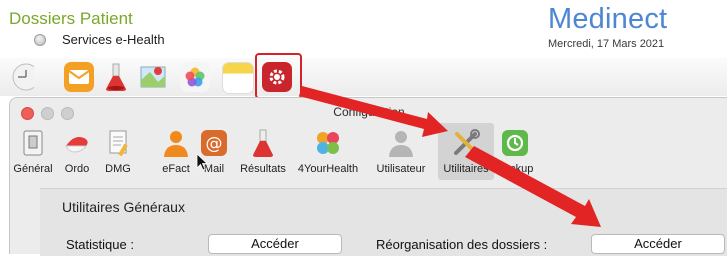 Image resolution: width=727 pixels, height=256 pixels. What do you see at coordinates (533, 186) in the screenshot?
I see `arrow-to-reorganisation-button` at bounding box center [533, 186].